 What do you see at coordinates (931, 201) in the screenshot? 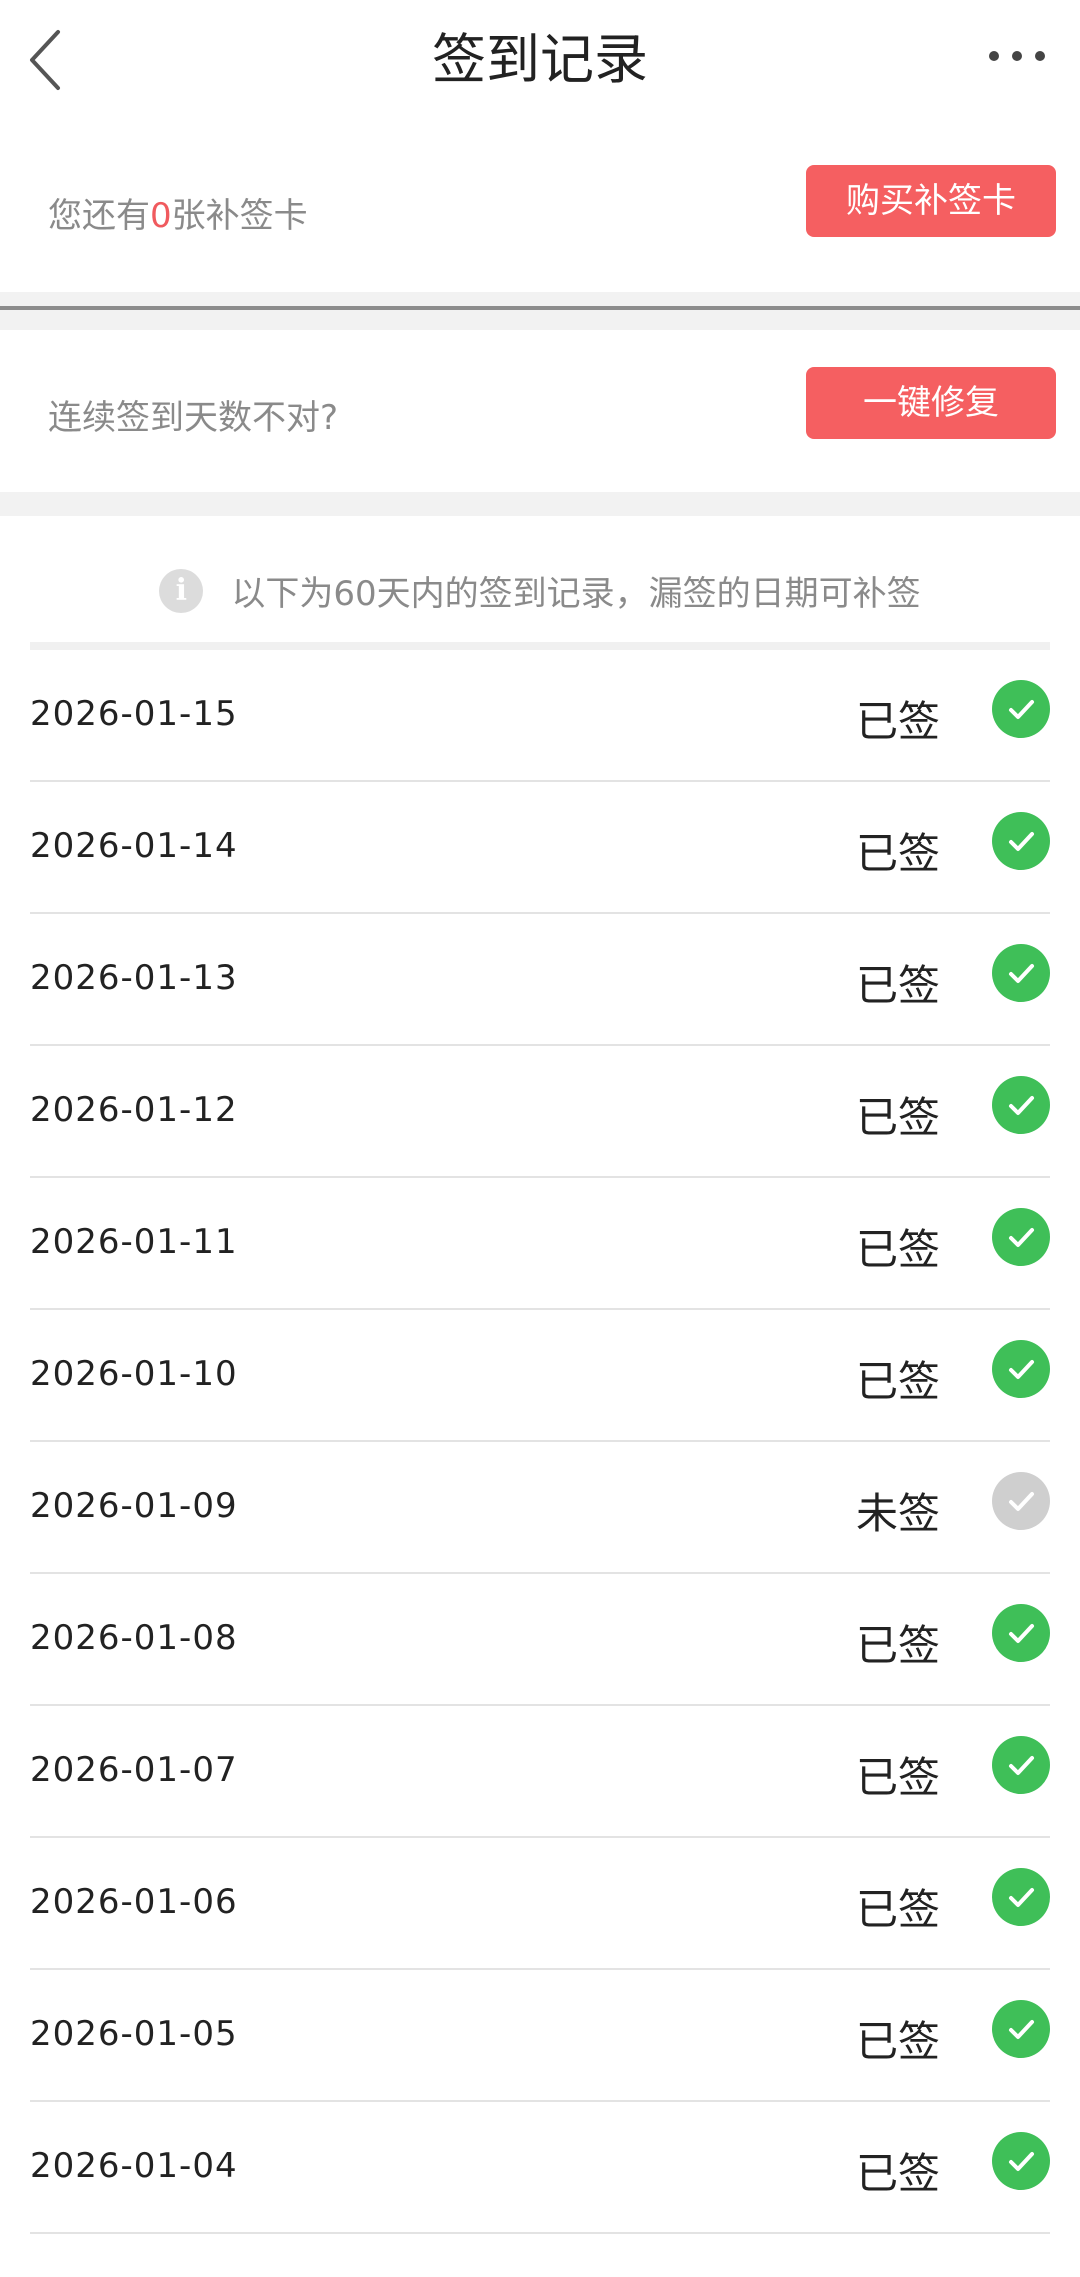
I see `buy-makeup-card-button: 购买补签卡` at bounding box center [931, 201].